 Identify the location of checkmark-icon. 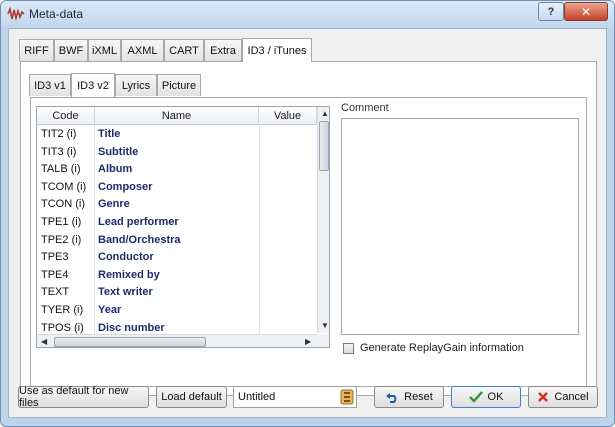
(475, 397).